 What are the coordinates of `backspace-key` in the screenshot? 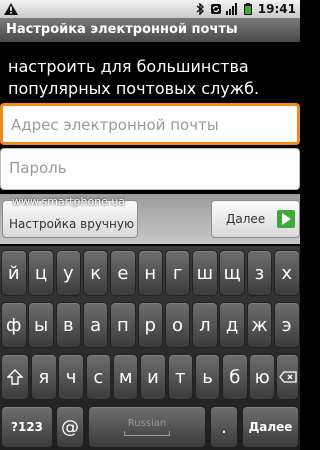 It's located at (287, 377).